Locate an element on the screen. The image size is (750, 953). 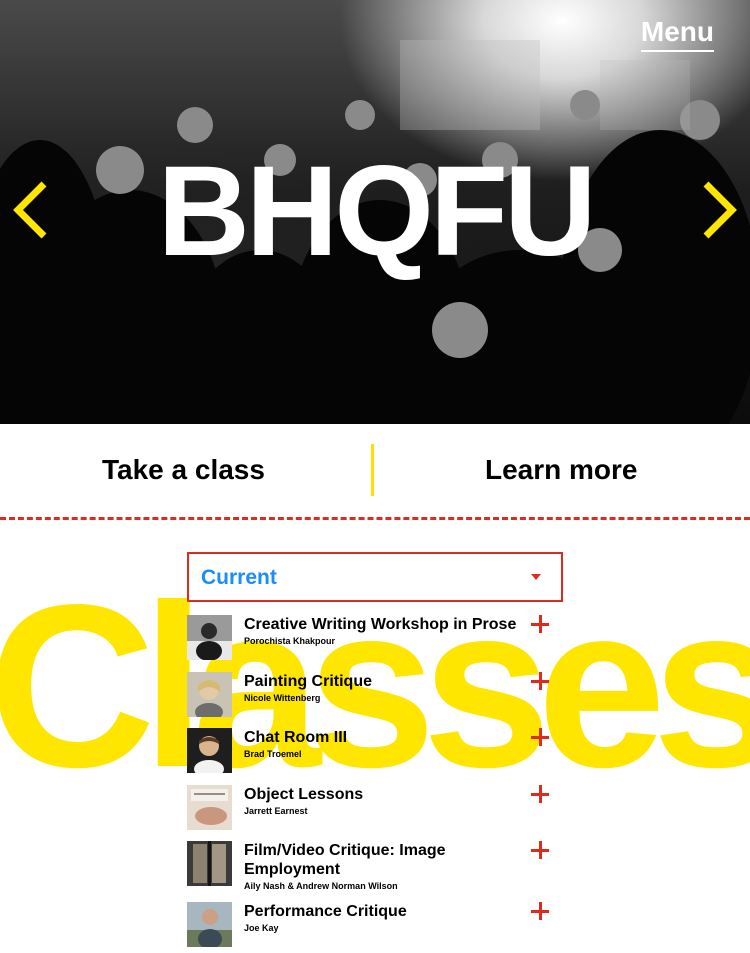
nav-divider is located at coordinates (372, 470).